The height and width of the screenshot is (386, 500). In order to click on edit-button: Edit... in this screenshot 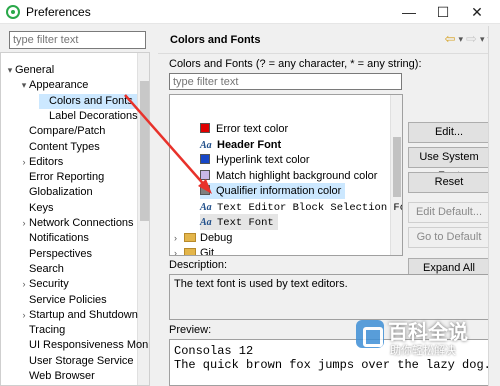, I will do `click(449, 132)`.